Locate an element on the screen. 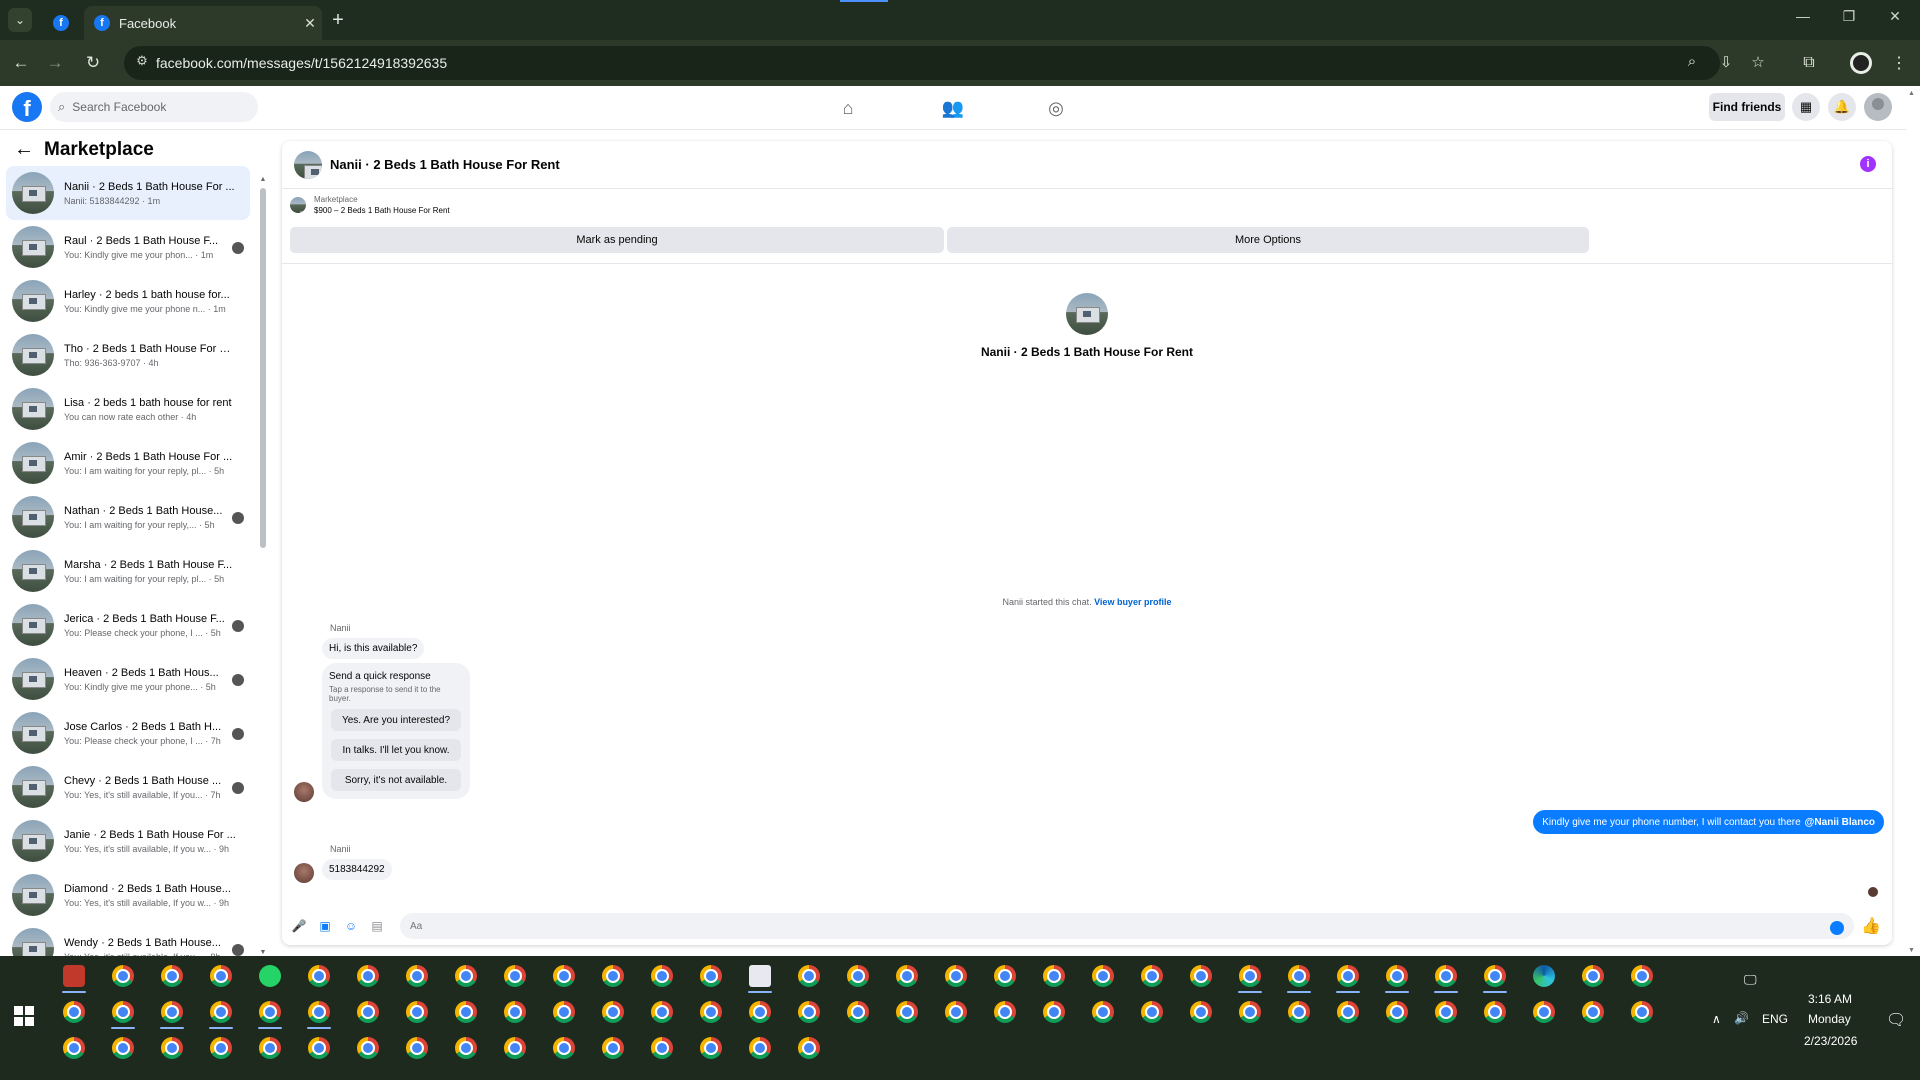 The height and width of the screenshot is (1080, 1920). whatsapp-icon is located at coordinates (270, 976).